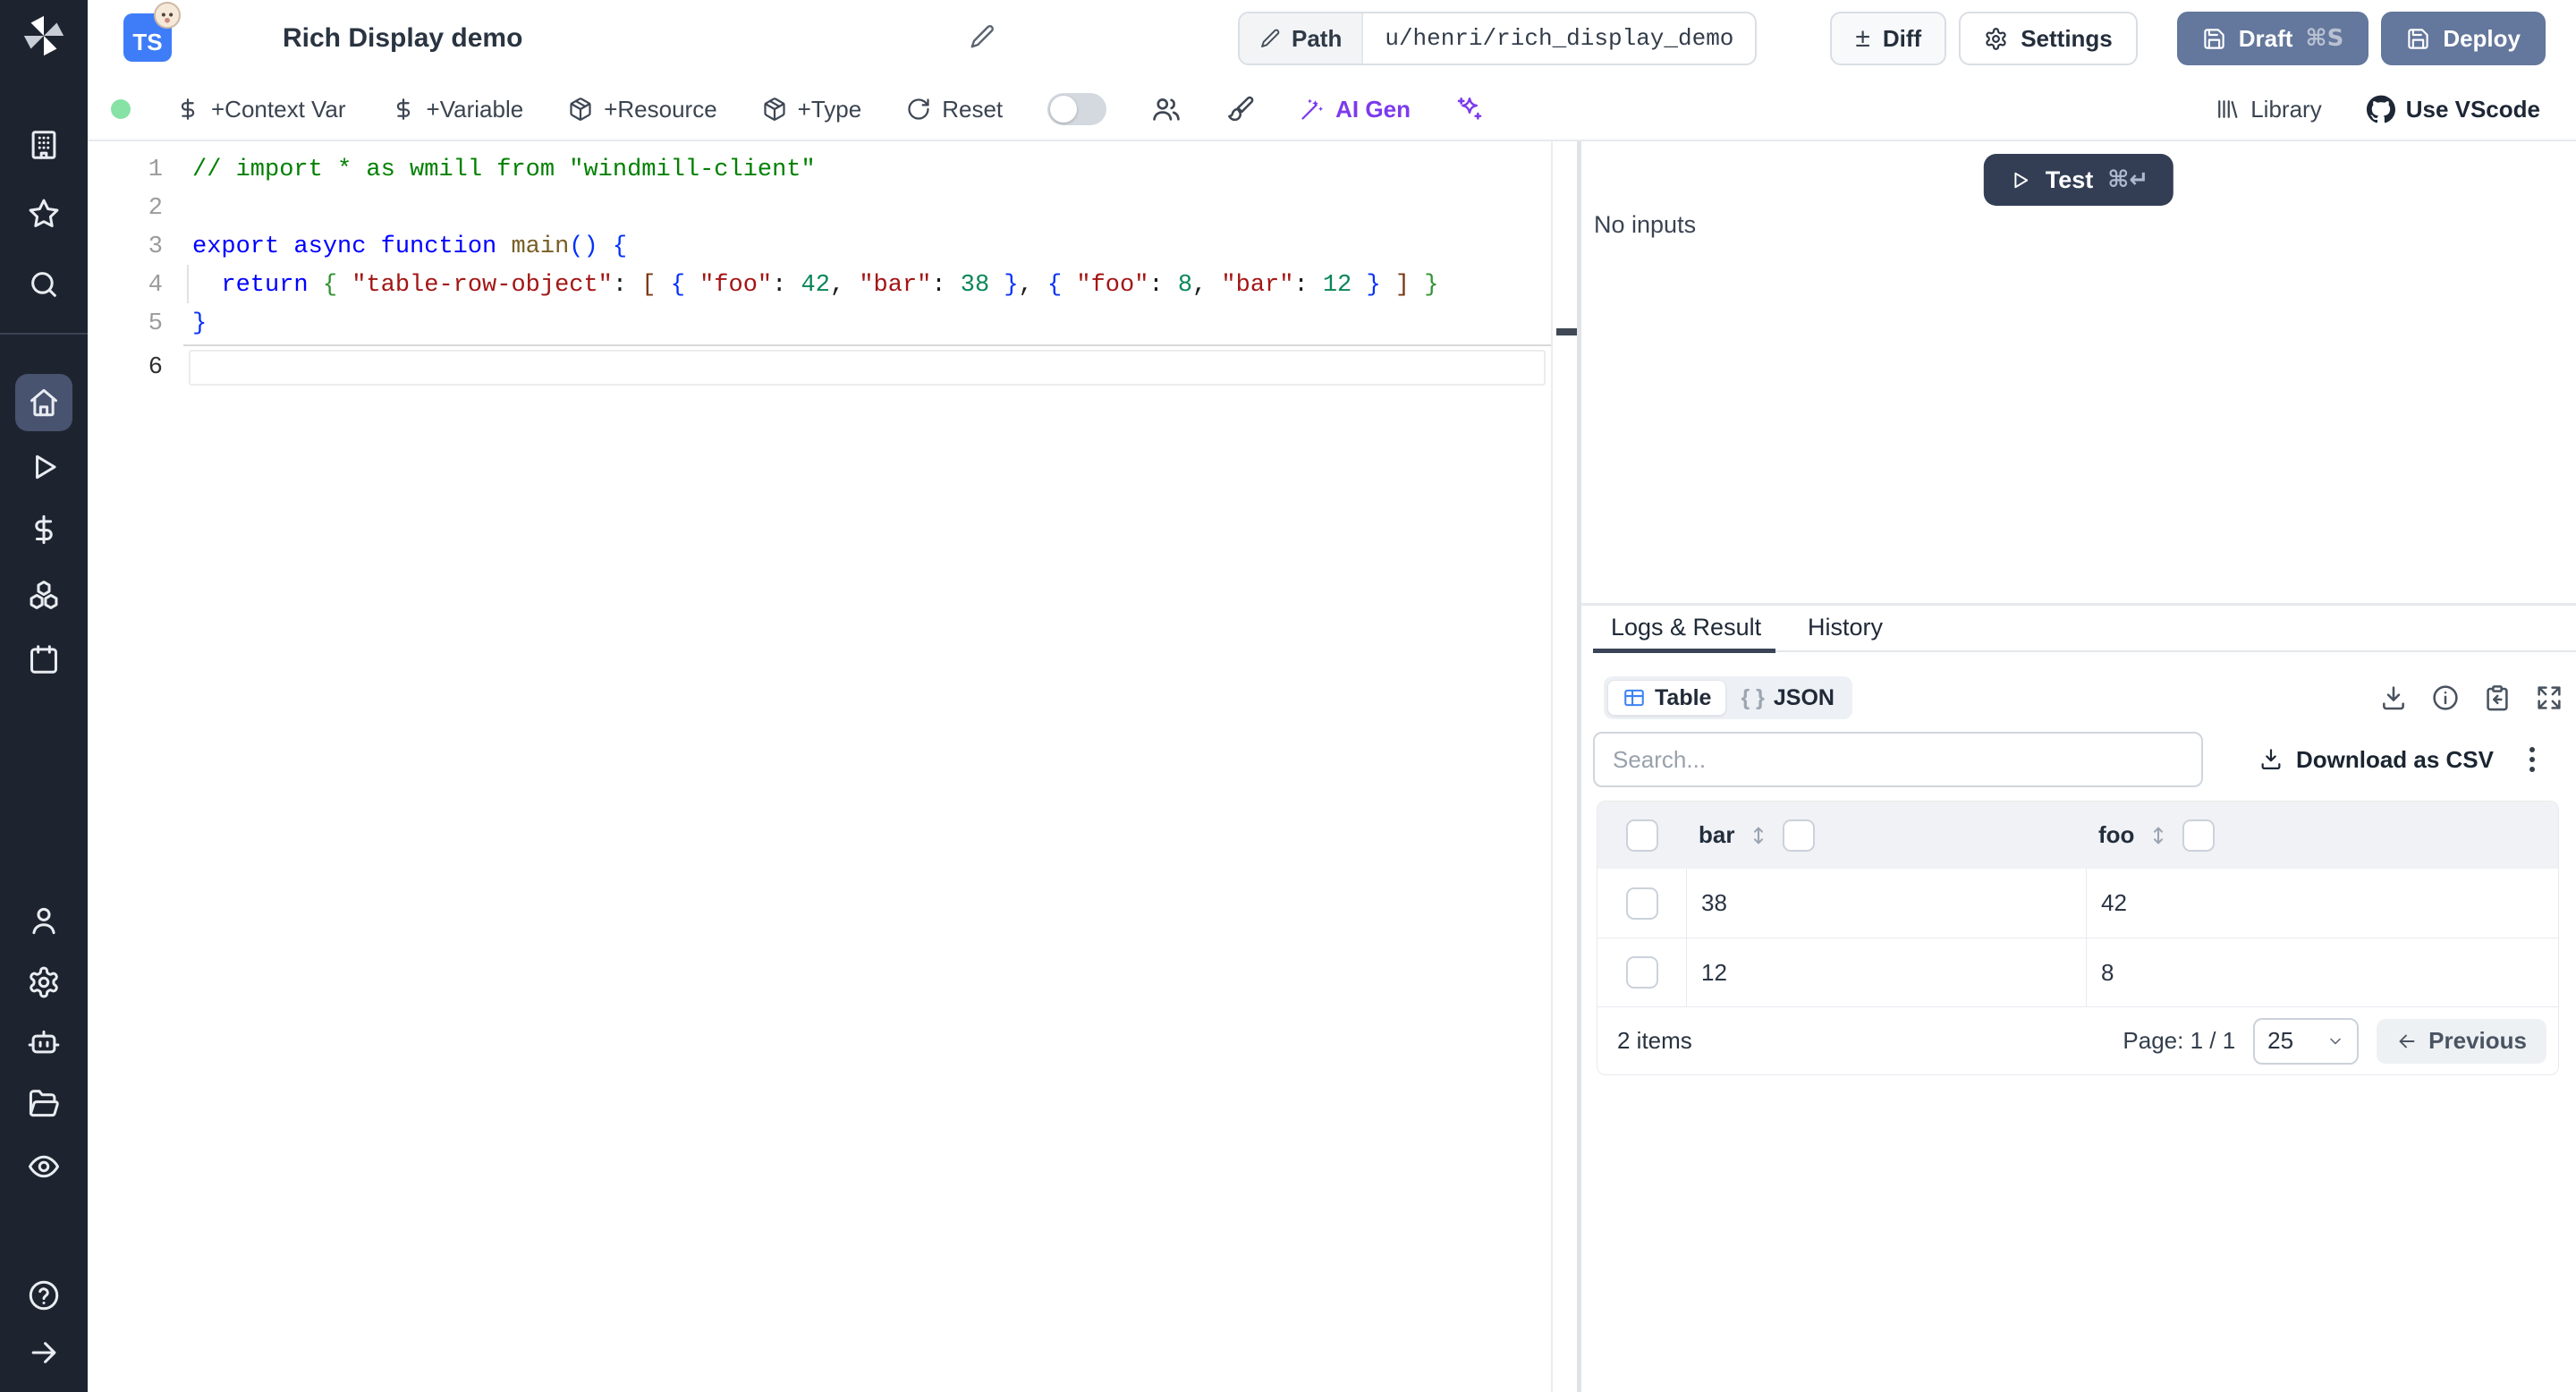 The height and width of the screenshot is (1392, 2576). What do you see at coordinates (457, 109) in the screenshot?
I see `add-variable-button: +Variable` at bounding box center [457, 109].